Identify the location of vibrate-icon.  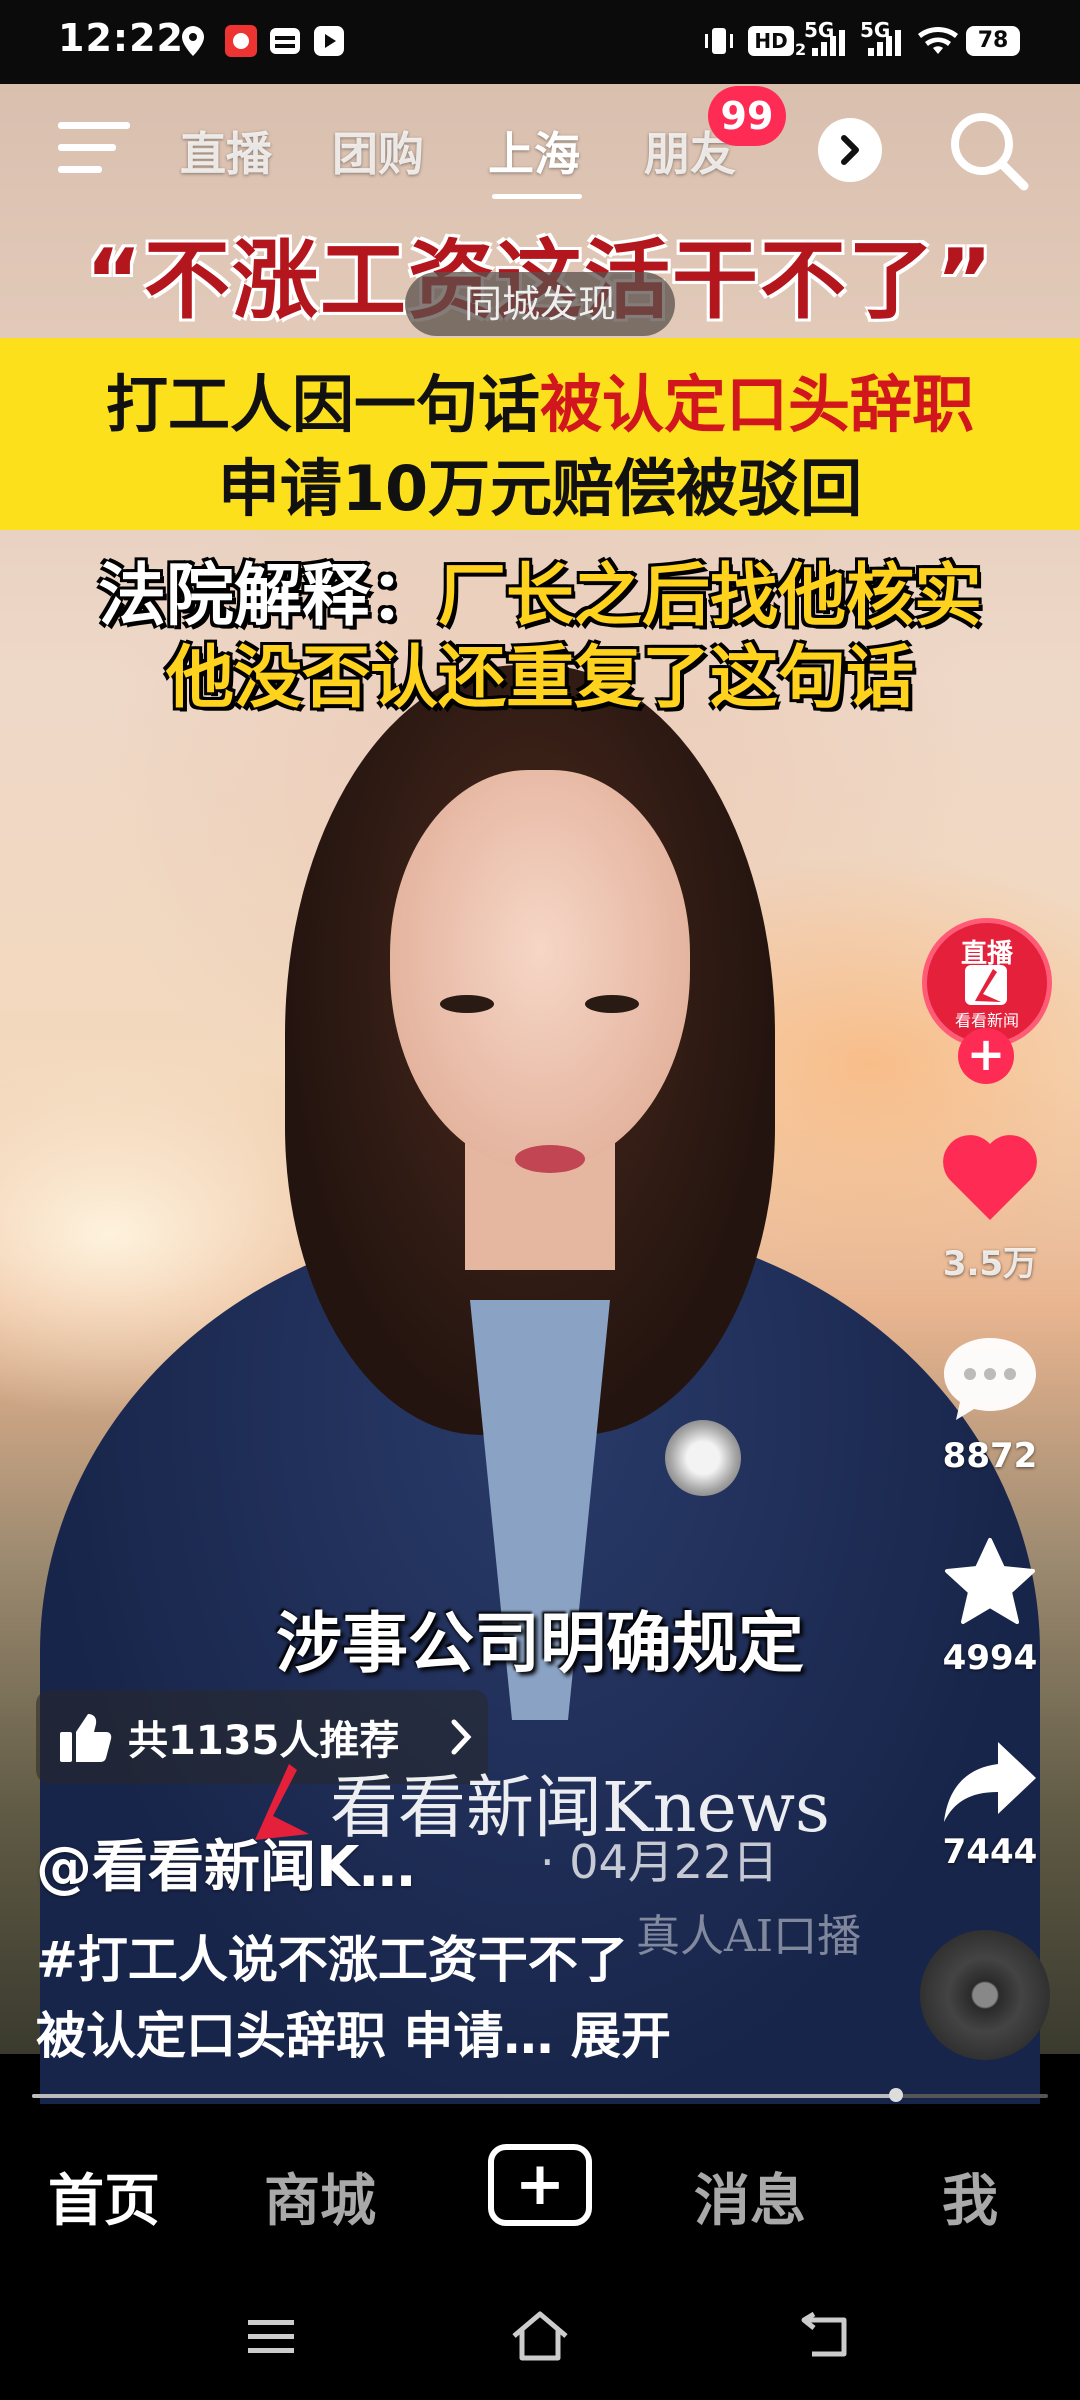
(719, 41).